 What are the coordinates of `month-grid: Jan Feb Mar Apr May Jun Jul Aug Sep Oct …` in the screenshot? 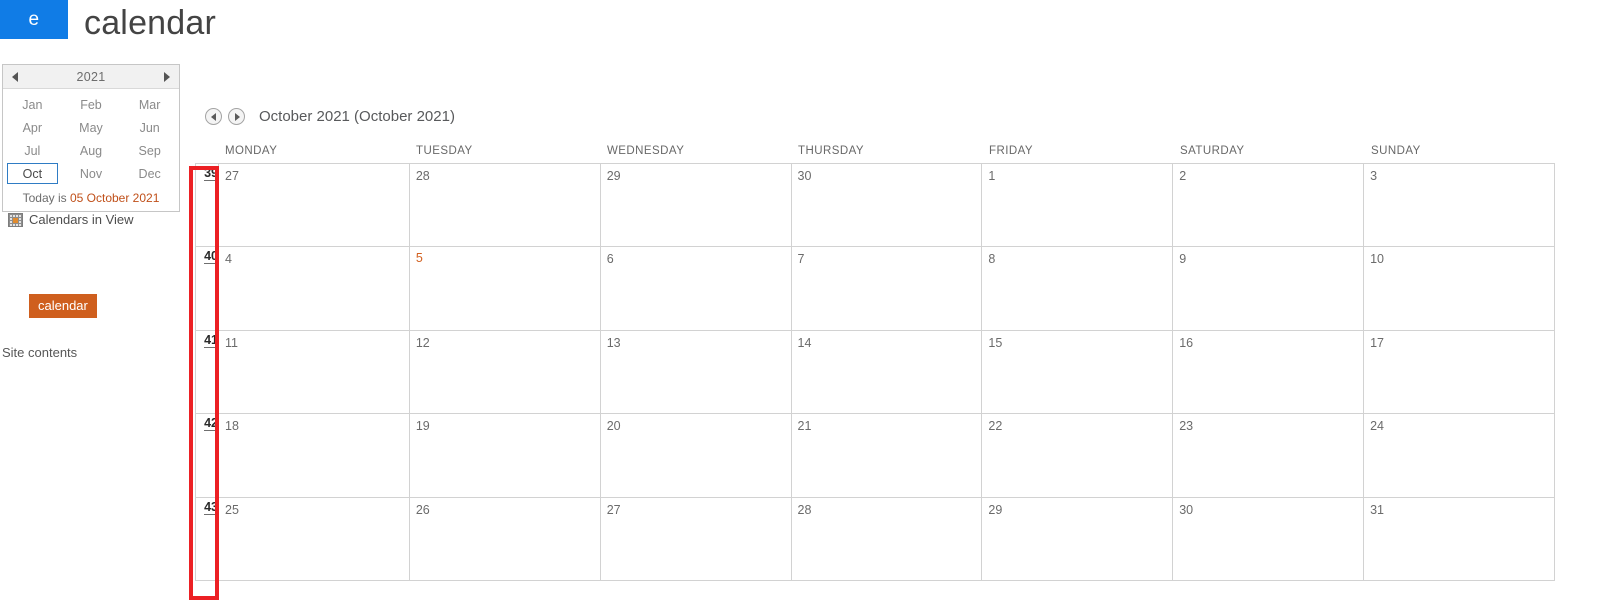 It's located at (91, 138).